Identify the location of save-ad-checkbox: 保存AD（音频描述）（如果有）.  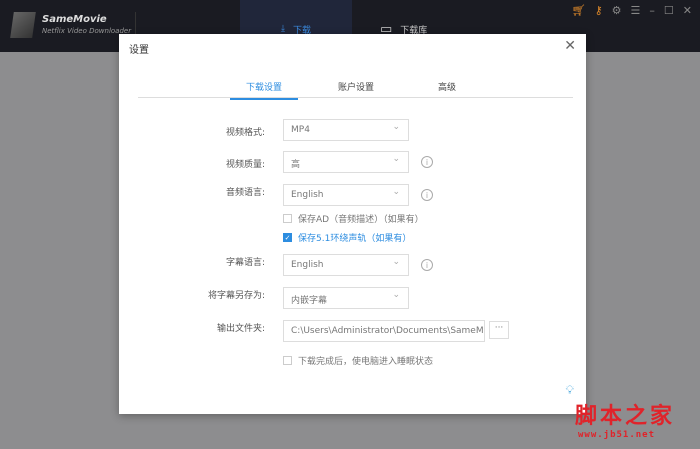
(353, 218).